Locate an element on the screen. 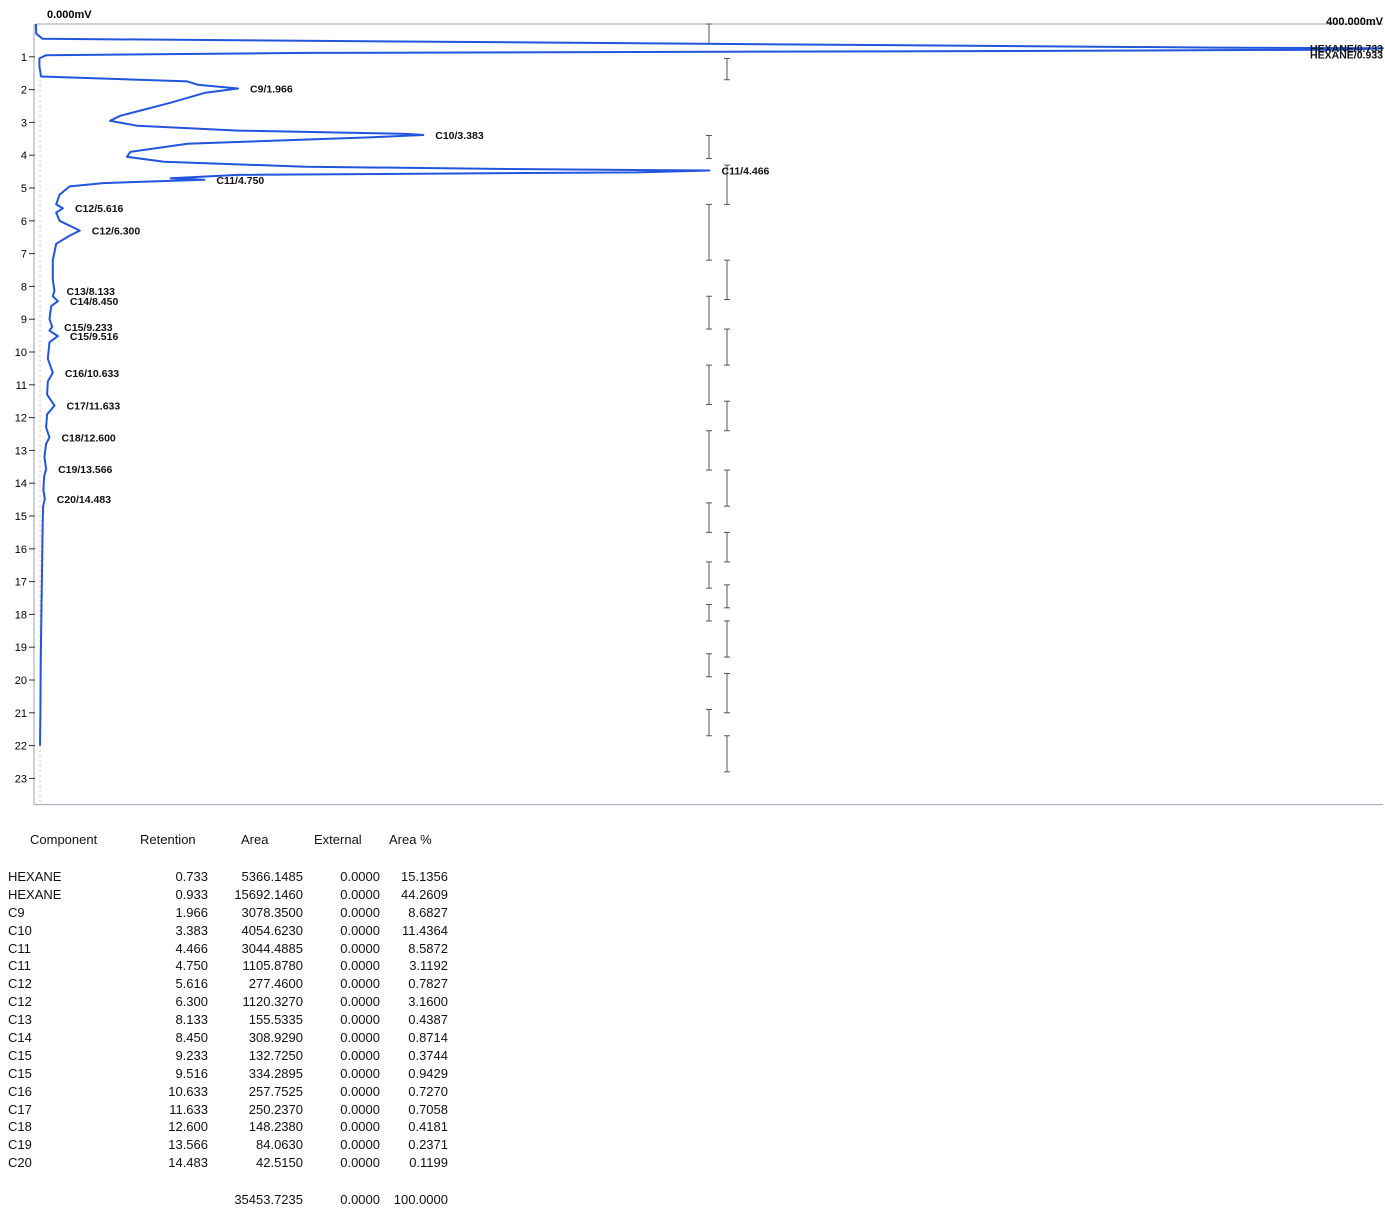 The image size is (1385, 1209). total-external: 0.0000 is located at coordinates (360, 1199).